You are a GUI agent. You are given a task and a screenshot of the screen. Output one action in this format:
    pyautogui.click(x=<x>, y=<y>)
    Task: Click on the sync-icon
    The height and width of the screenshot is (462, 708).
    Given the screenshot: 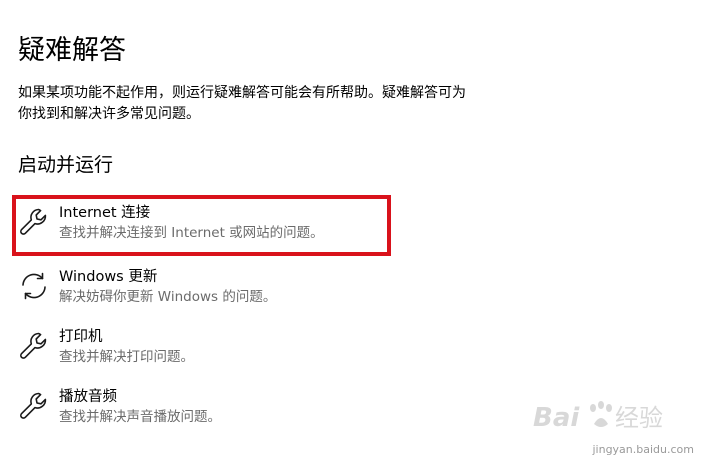 What is the action you would take?
    pyautogui.click(x=34, y=286)
    